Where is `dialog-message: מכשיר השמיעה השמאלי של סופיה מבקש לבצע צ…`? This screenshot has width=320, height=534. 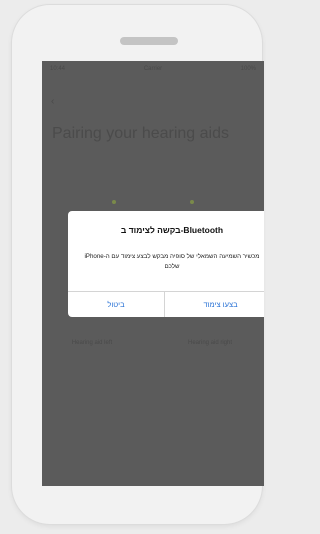
dialog-message: מכשיר השמיעה השמאלי של סופיה מבקש לבצע צ… is located at coordinates (172, 261).